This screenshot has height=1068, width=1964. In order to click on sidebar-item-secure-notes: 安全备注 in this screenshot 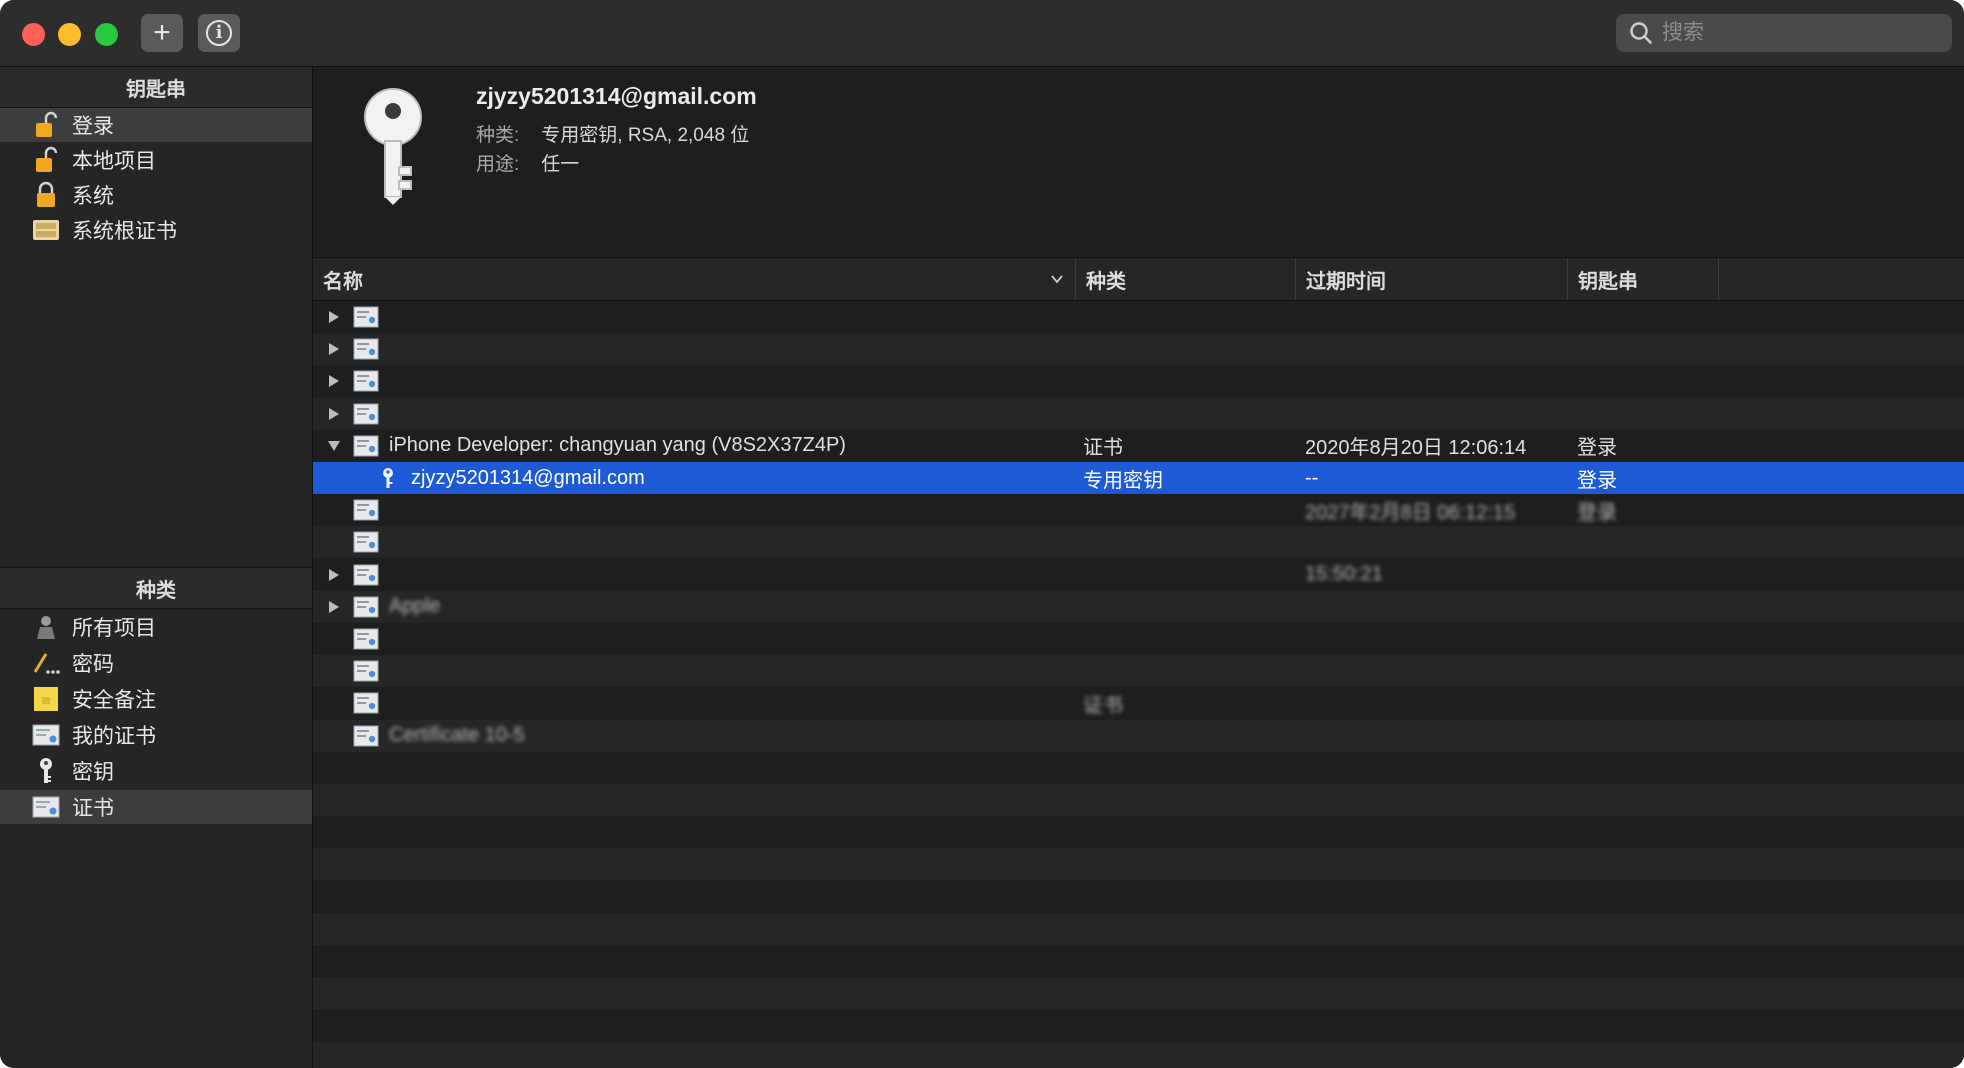, I will do `click(156, 699)`.